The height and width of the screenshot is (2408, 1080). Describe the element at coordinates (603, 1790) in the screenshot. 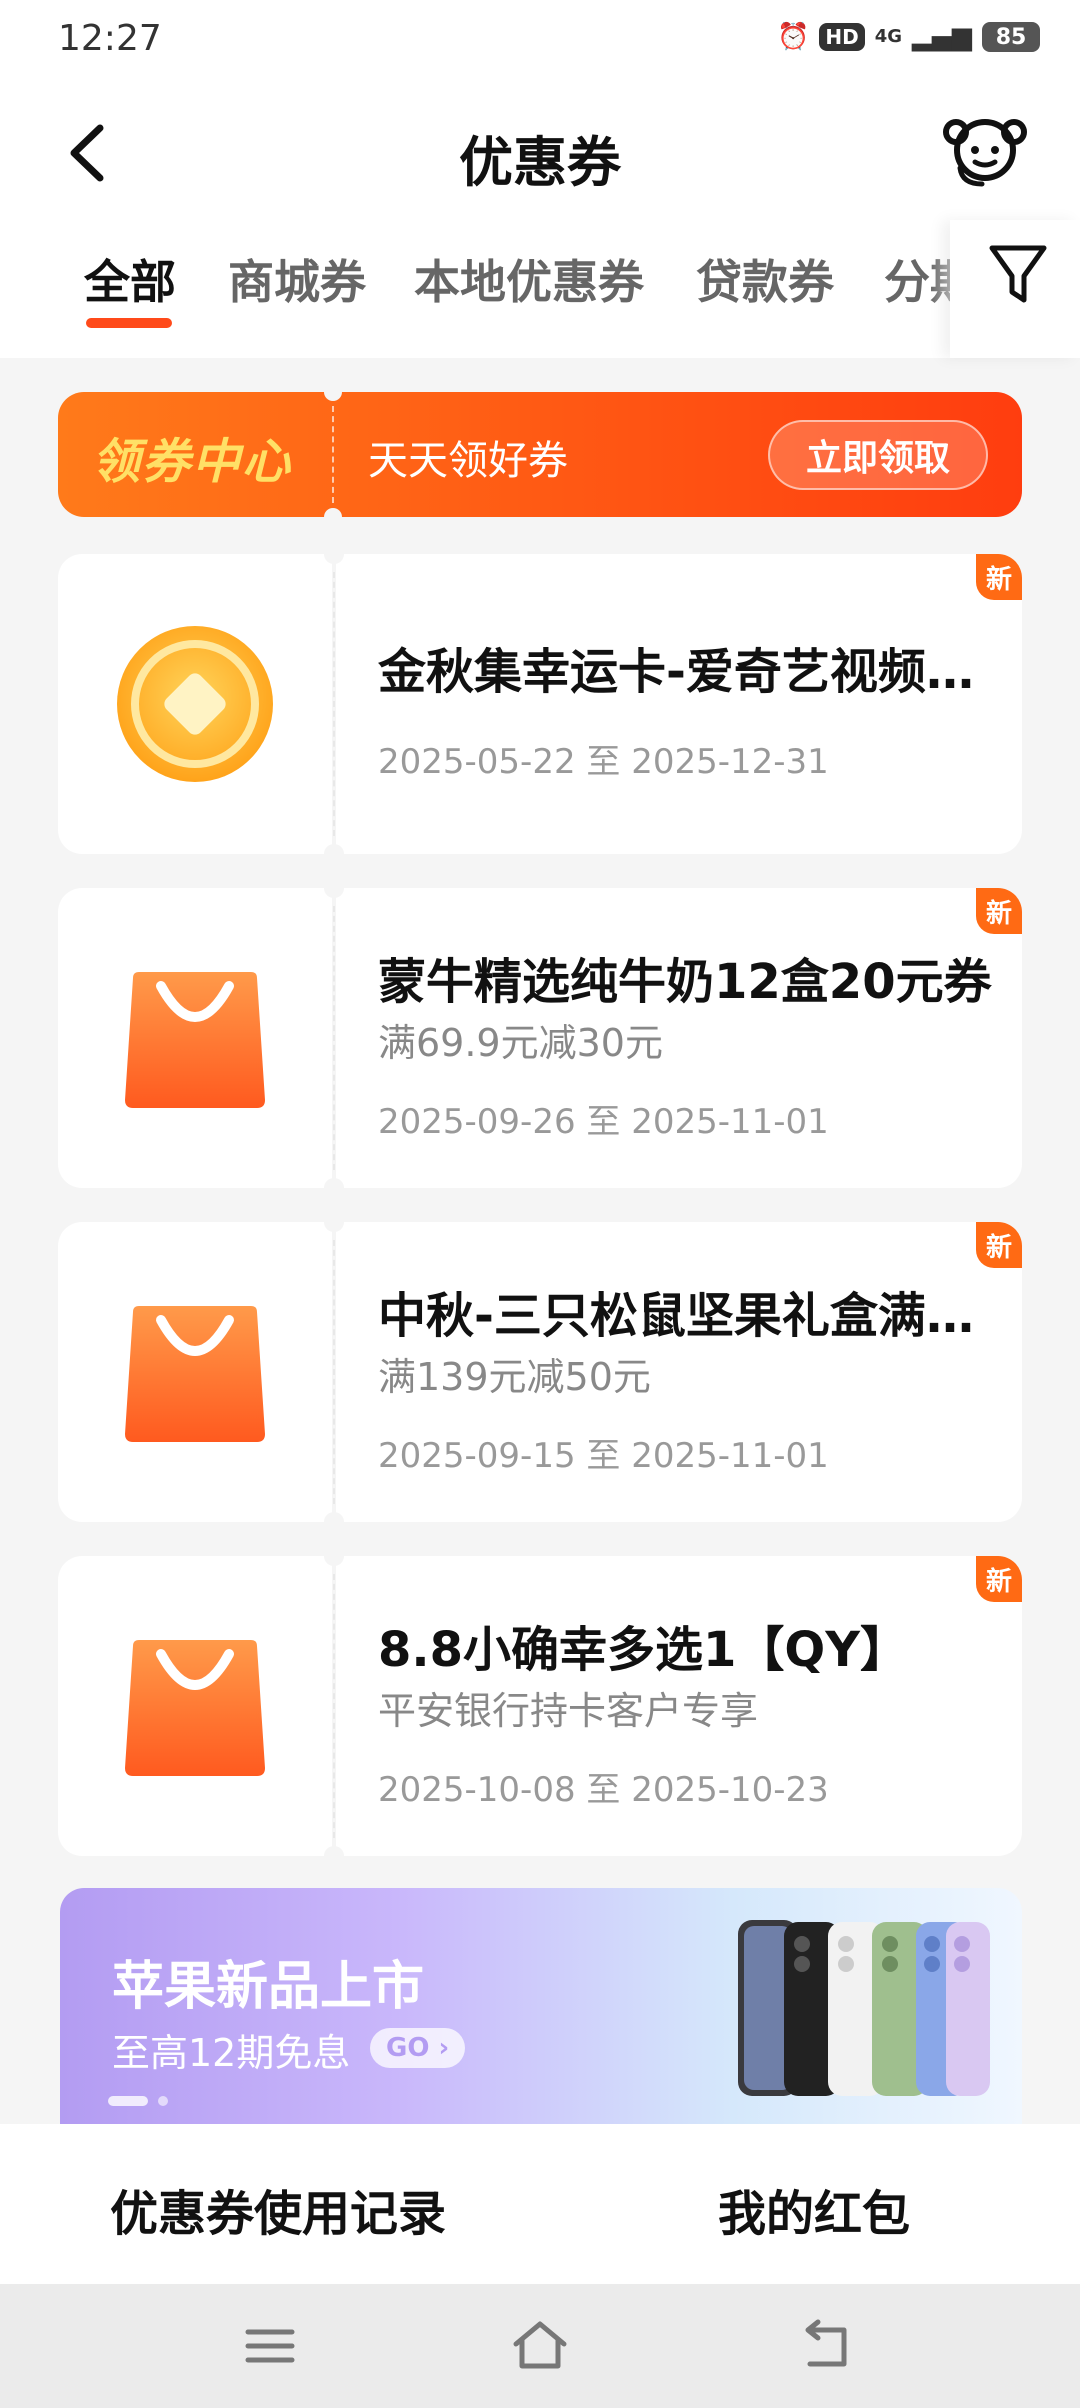

I see `coupon-date: 2025-10-08 至 2025-10-23` at that location.